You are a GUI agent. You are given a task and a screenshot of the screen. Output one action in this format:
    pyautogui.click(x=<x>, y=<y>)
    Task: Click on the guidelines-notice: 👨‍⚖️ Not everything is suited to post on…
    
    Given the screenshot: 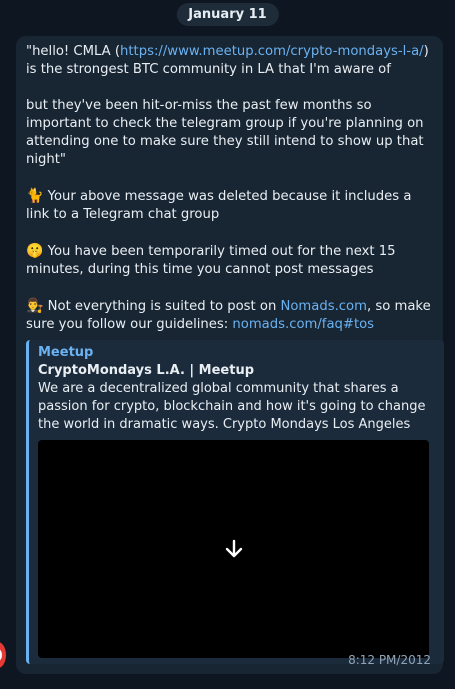 What is the action you would take?
    pyautogui.click(x=228, y=315)
    